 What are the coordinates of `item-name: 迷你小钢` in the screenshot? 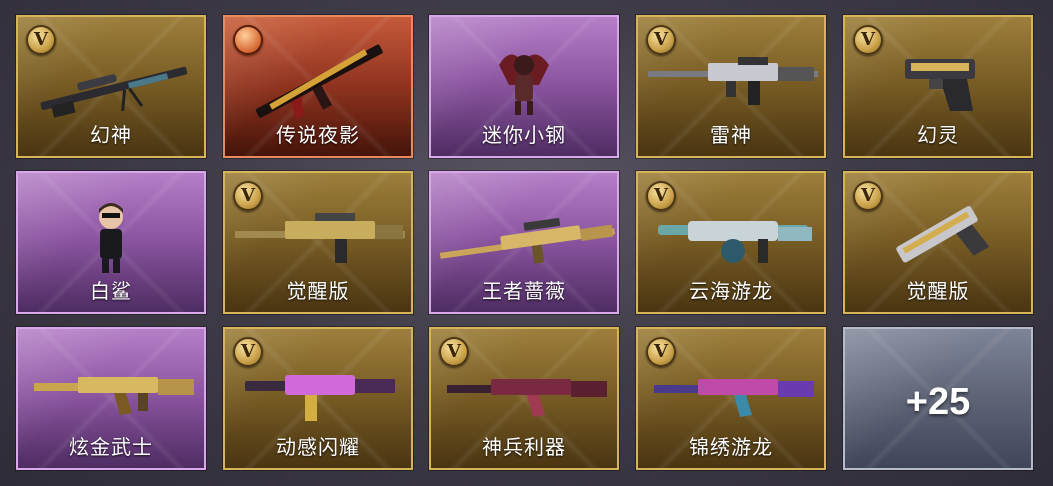 It's located at (524, 135).